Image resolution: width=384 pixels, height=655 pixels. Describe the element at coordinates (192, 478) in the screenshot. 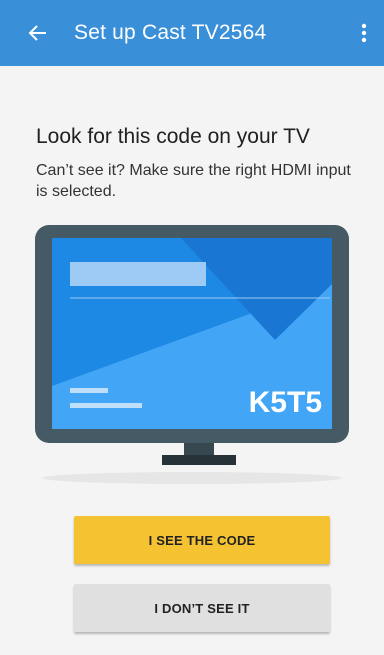

I see `tv-shadow` at that location.